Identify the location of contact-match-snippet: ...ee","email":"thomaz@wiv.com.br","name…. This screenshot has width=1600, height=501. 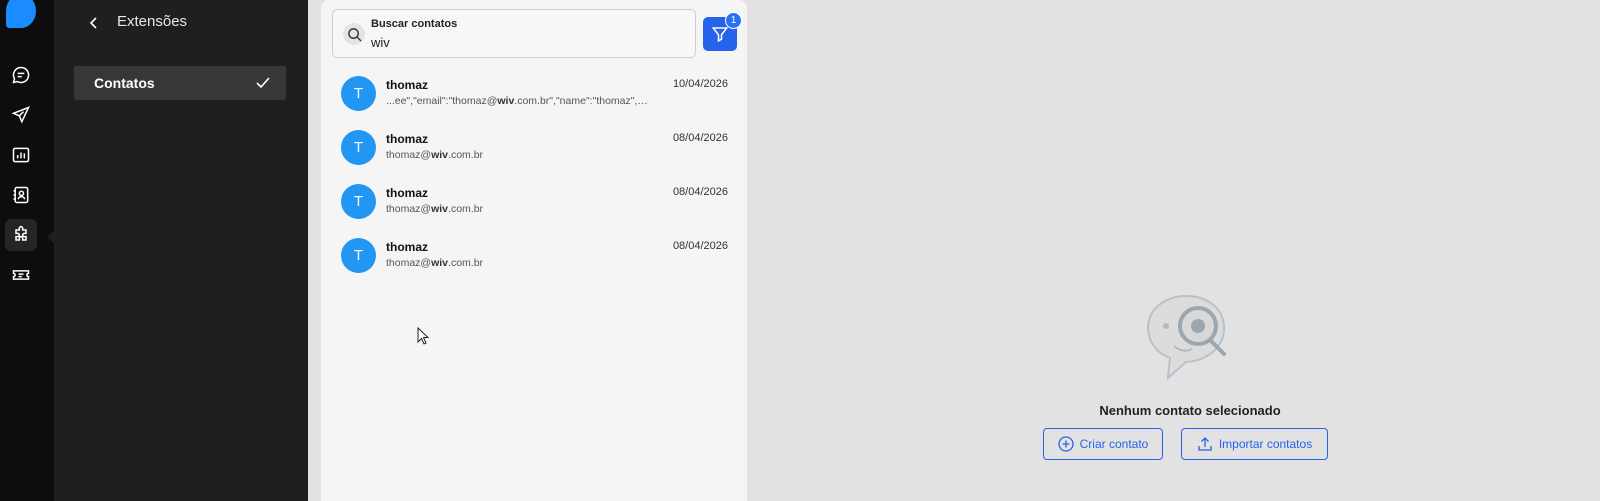
(518, 101).